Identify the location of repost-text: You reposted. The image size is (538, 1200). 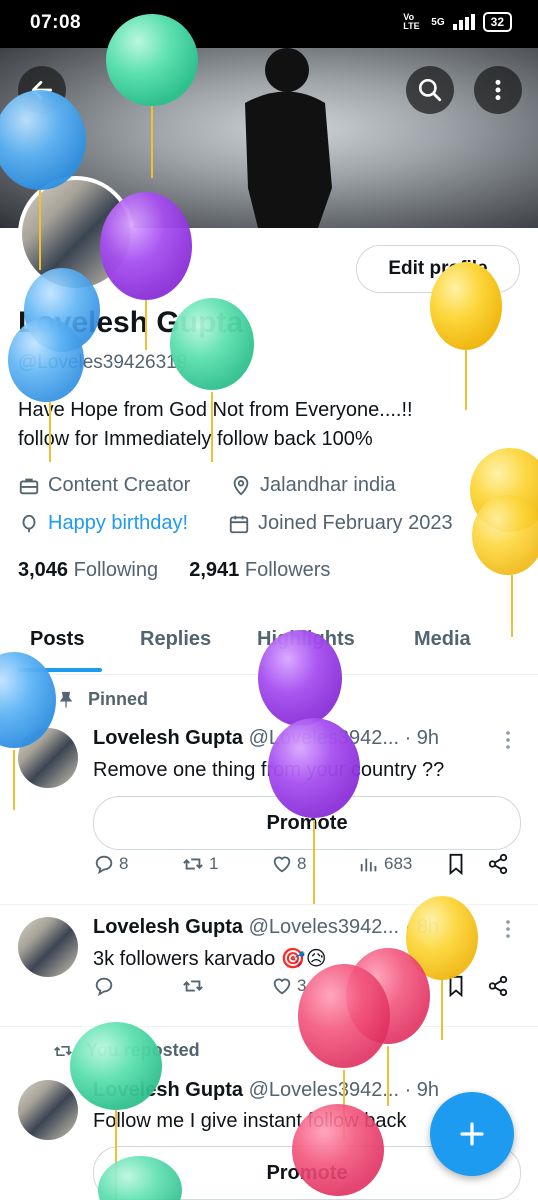
(143, 1050).